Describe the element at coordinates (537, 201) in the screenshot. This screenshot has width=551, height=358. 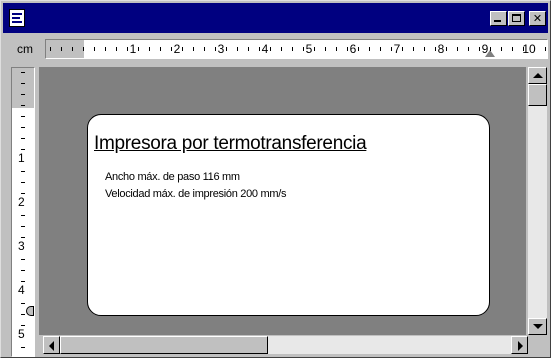
I see `vertical-scrollbar` at that location.